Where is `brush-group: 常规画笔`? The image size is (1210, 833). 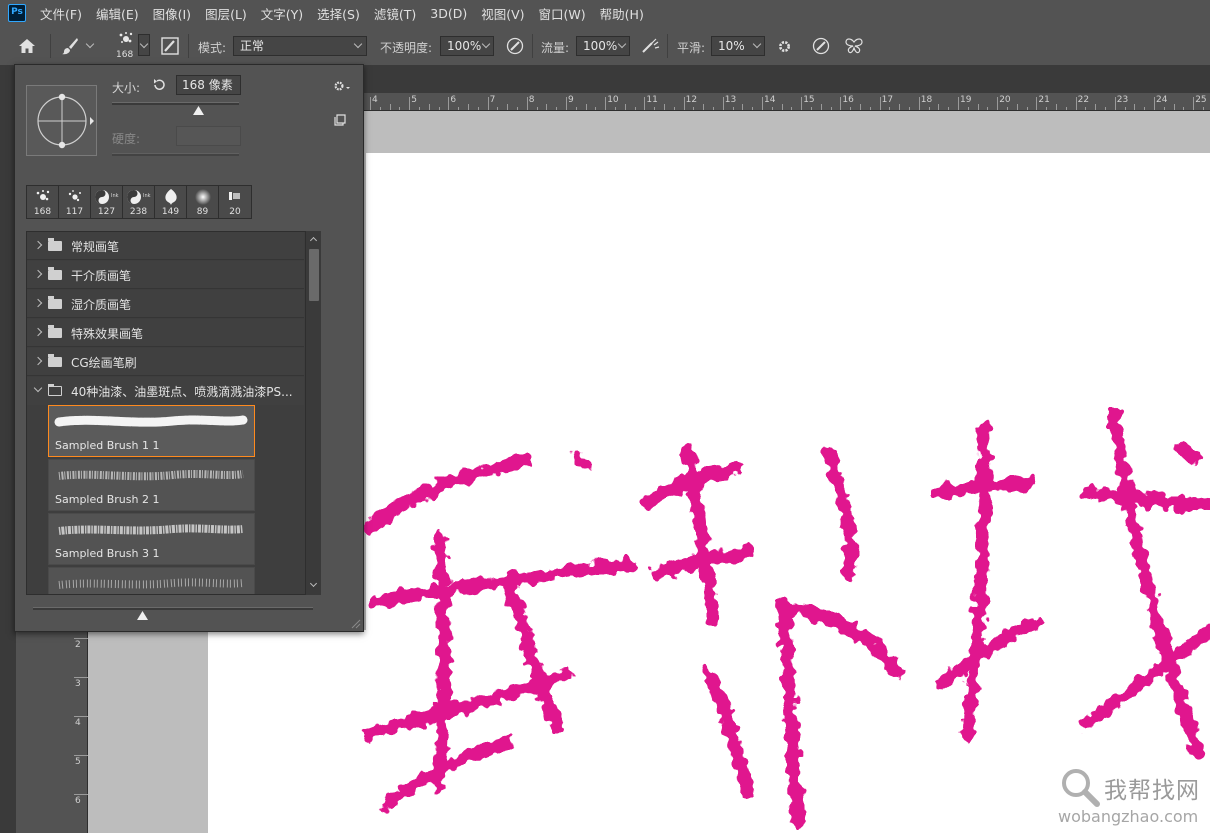
brush-group: 常规画笔 is located at coordinates (165, 246).